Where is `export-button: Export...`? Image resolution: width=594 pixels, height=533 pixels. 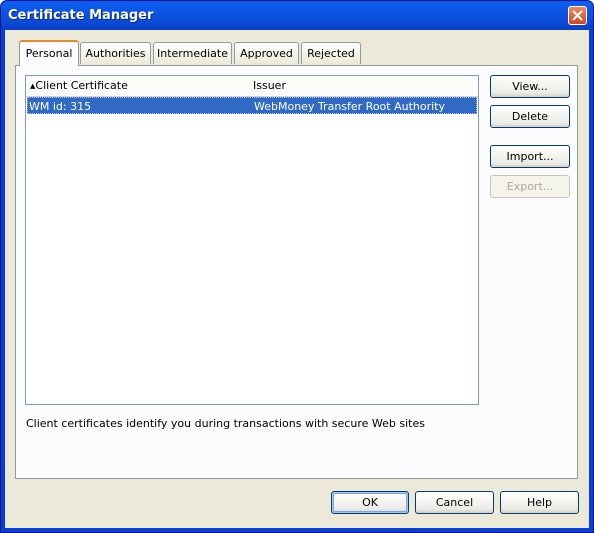
export-button: Export... is located at coordinates (530, 186).